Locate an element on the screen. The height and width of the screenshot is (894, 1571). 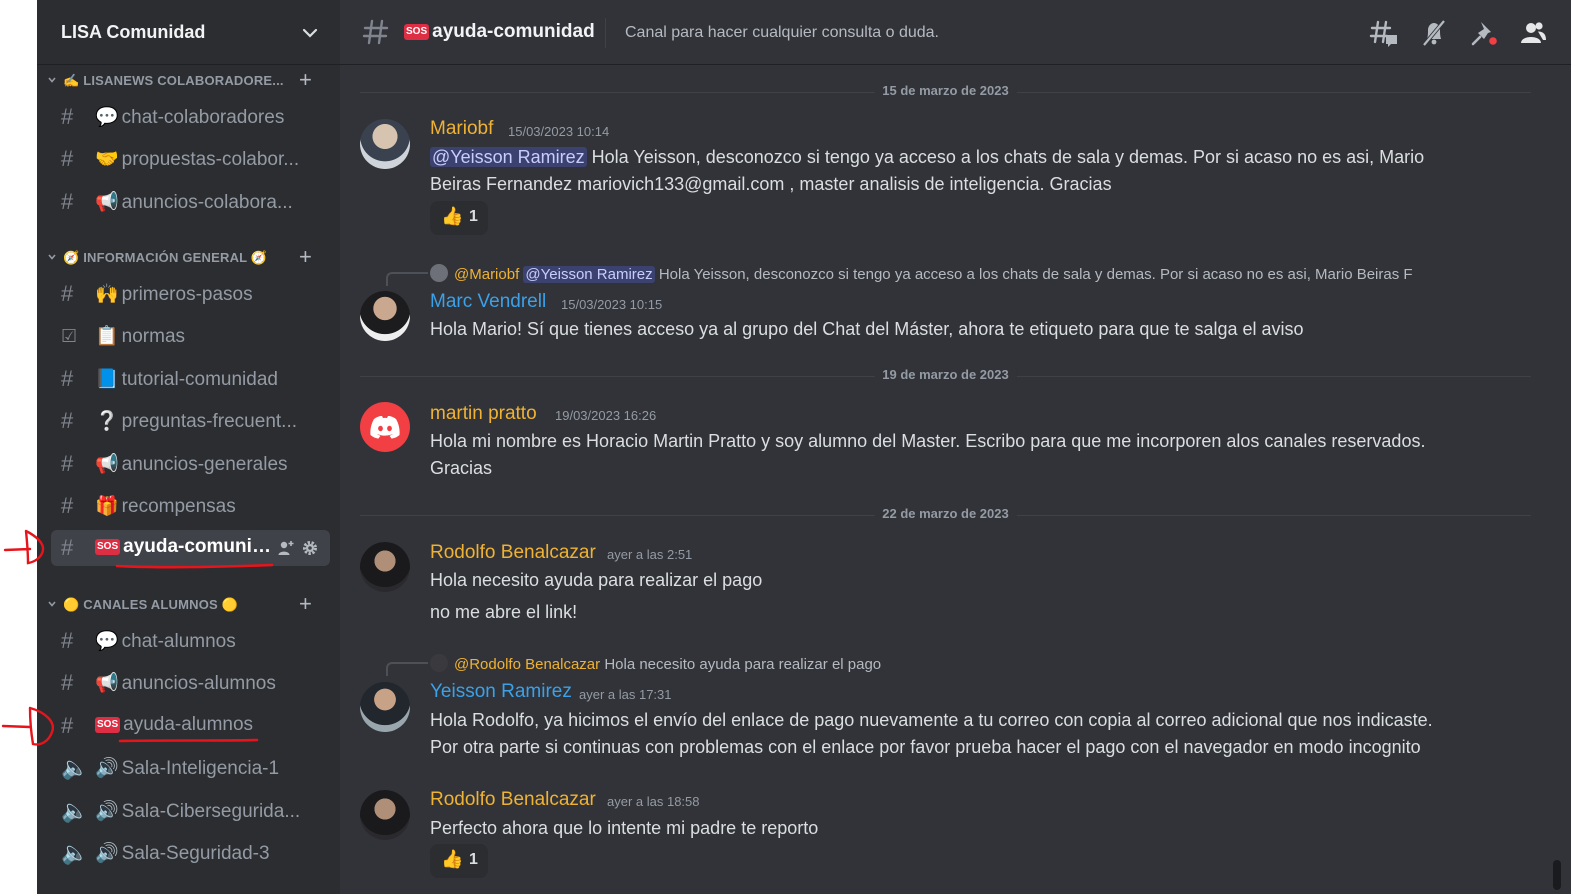
sidebar-item-tutorial-comunidad: # 📘 tutorial-comunidad is located at coordinates (190, 379).